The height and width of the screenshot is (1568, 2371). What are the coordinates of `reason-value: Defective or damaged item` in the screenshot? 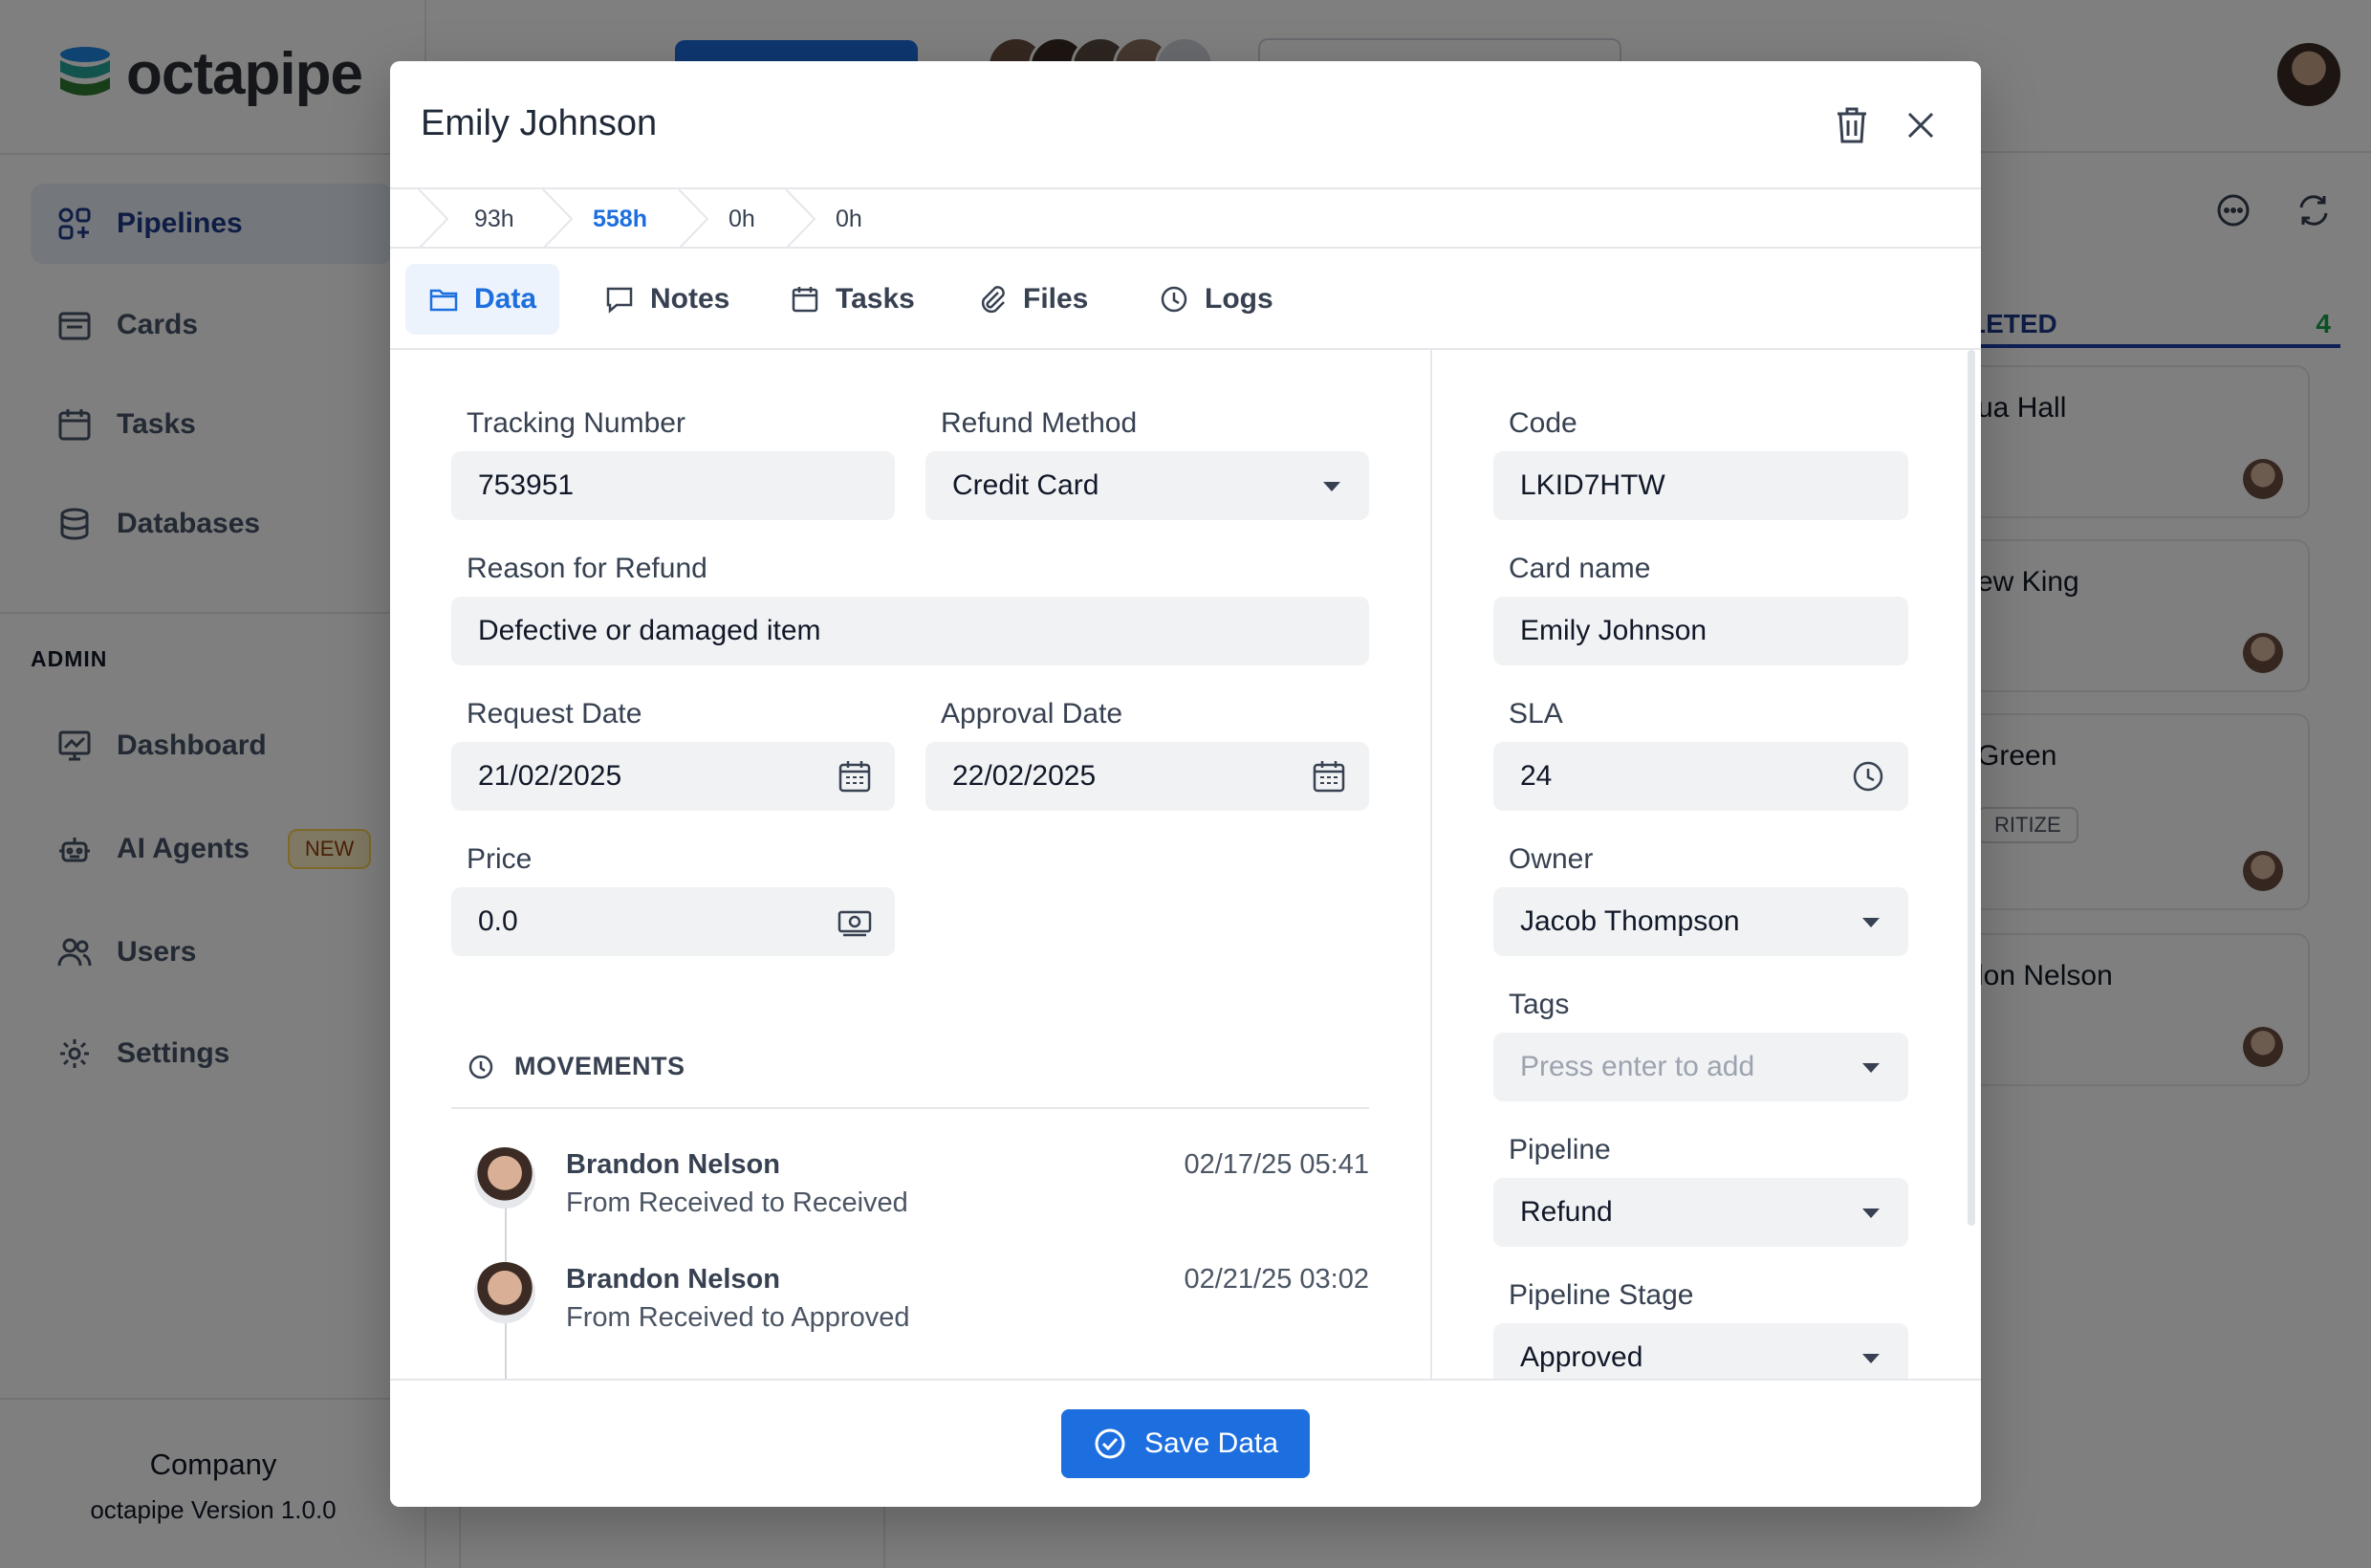 It's located at (649, 630).